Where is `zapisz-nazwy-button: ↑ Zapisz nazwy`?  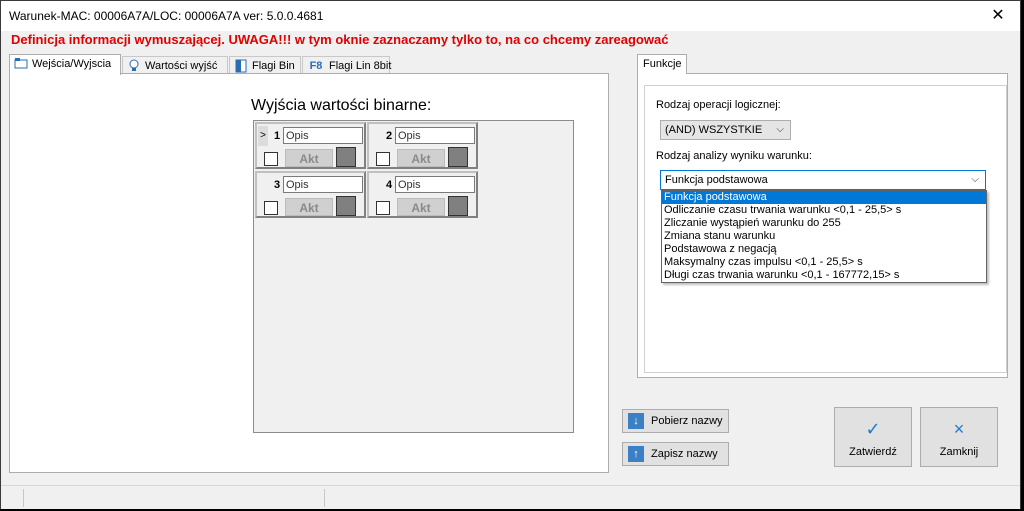 zapisz-nazwy-button: ↑ Zapisz nazwy is located at coordinates (675, 454).